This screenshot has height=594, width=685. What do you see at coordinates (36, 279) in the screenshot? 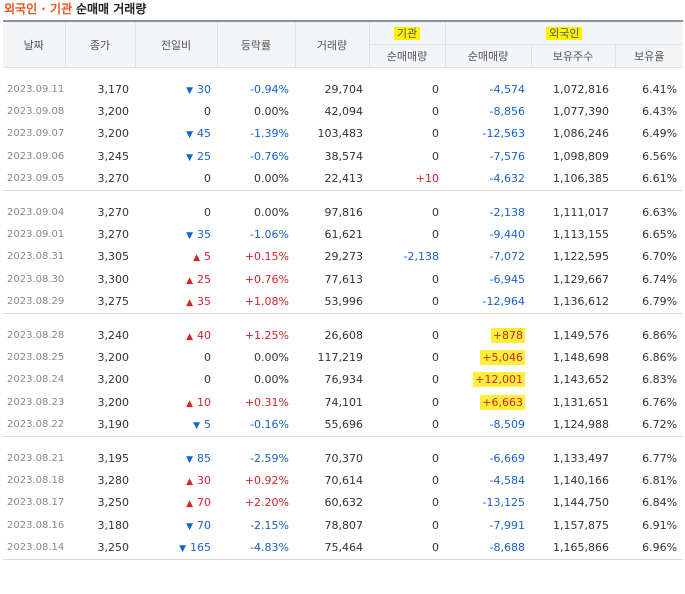
I see `cell-date: 2023.08.30` at bounding box center [36, 279].